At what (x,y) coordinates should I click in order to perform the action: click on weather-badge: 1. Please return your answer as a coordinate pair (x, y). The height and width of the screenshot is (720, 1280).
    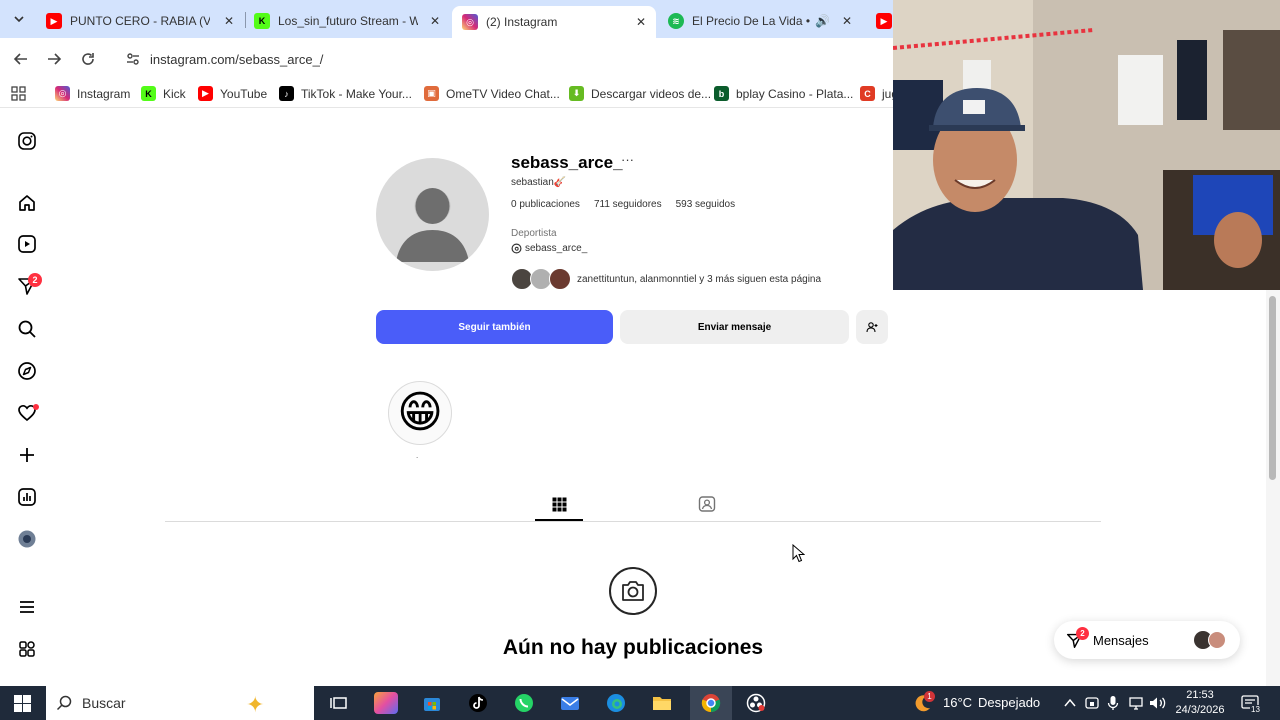
    Looking at the image, I should click on (929, 696).